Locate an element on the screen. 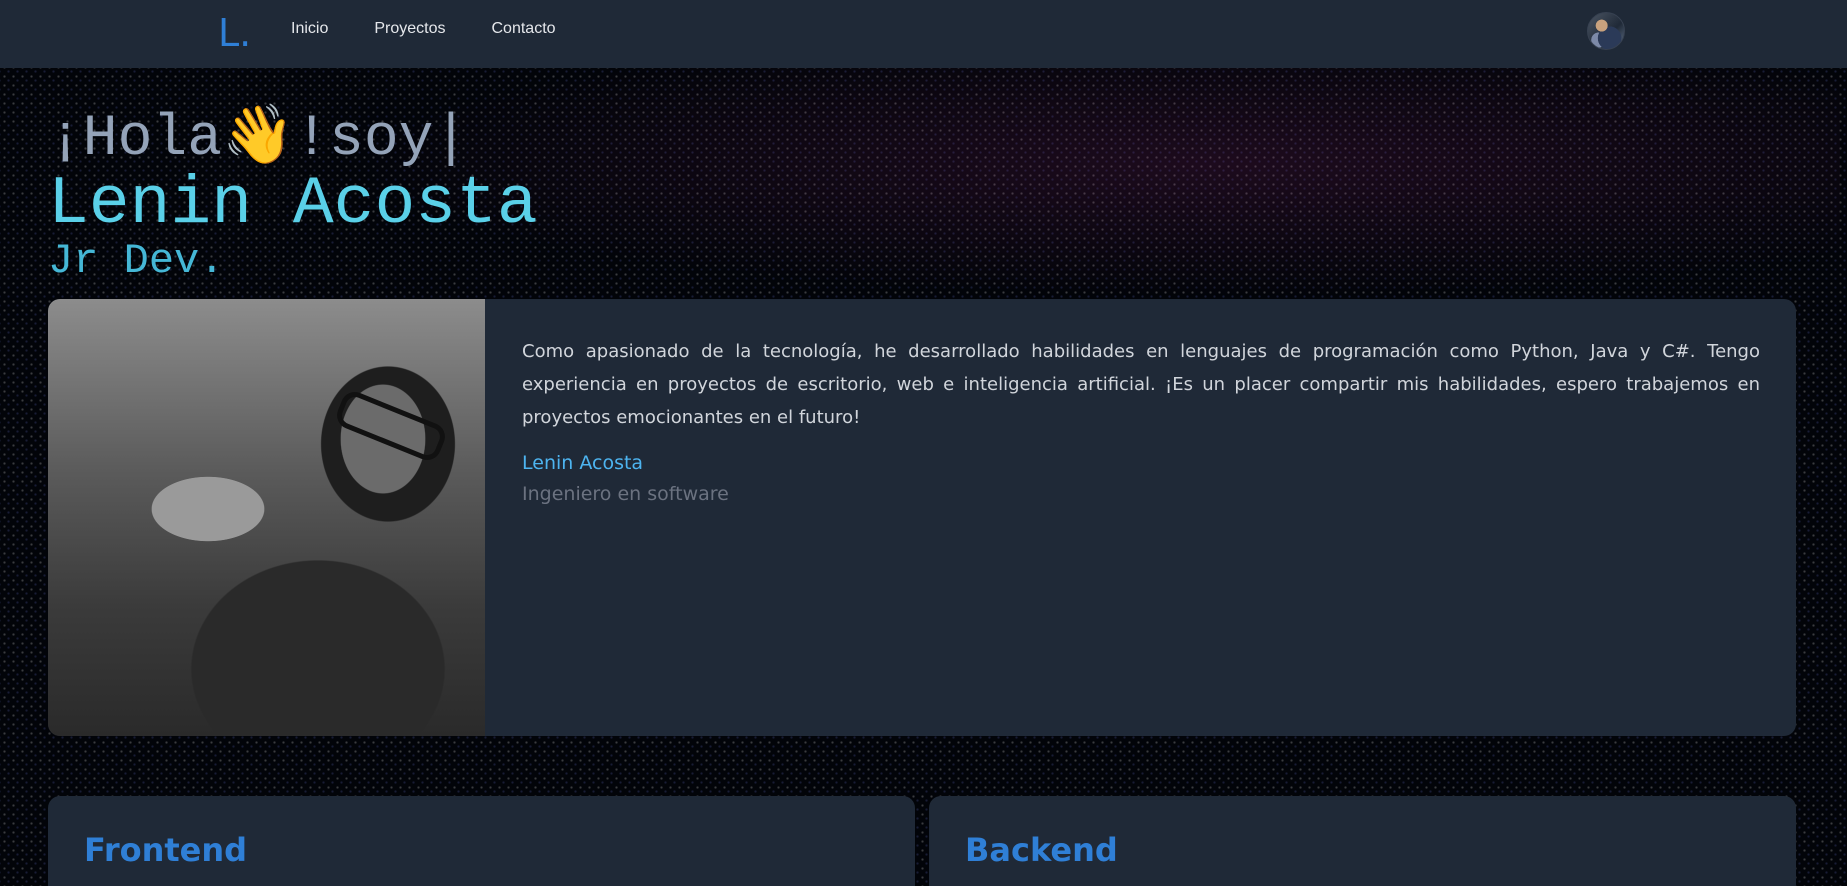 The image size is (1847, 886). typing-cursor: | is located at coordinates (451, 139).